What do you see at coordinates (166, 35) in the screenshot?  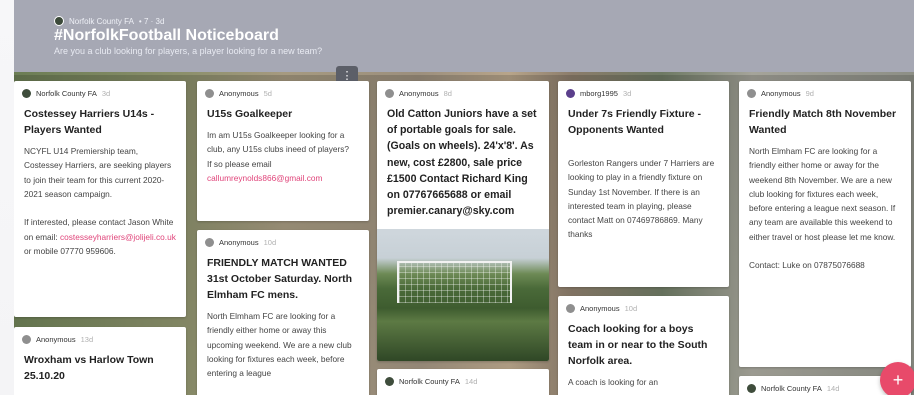 I see `board-title: #NorfolkFootball Noticeboard` at bounding box center [166, 35].